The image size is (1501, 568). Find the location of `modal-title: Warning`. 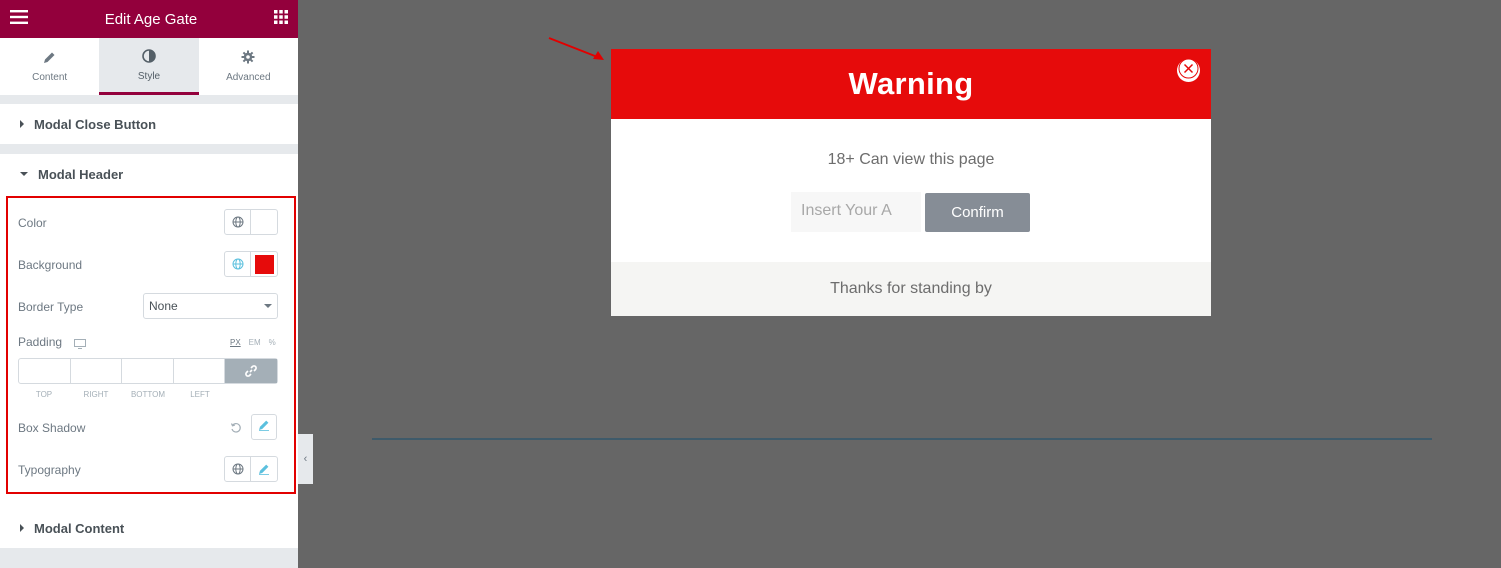

modal-title: Warning is located at coordinates (911, 83).